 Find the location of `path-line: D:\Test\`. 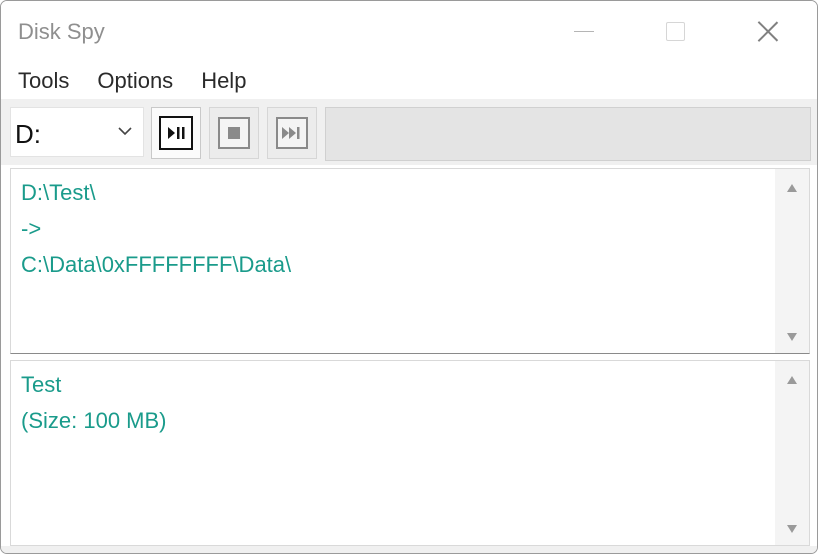

path-line: D:\Test\ is located at coordinates (58, 192).